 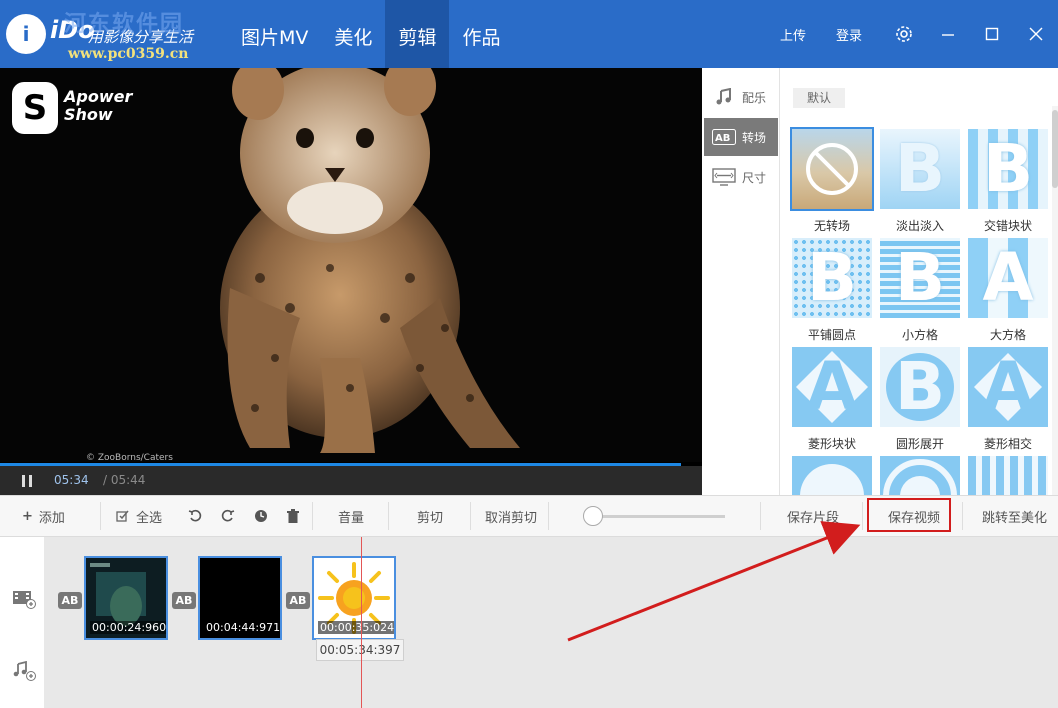 What do you see at coordinates (741, 97) in the screenshot?
I see `side-tab-music: 配乐` at bounding box center [741, 97].